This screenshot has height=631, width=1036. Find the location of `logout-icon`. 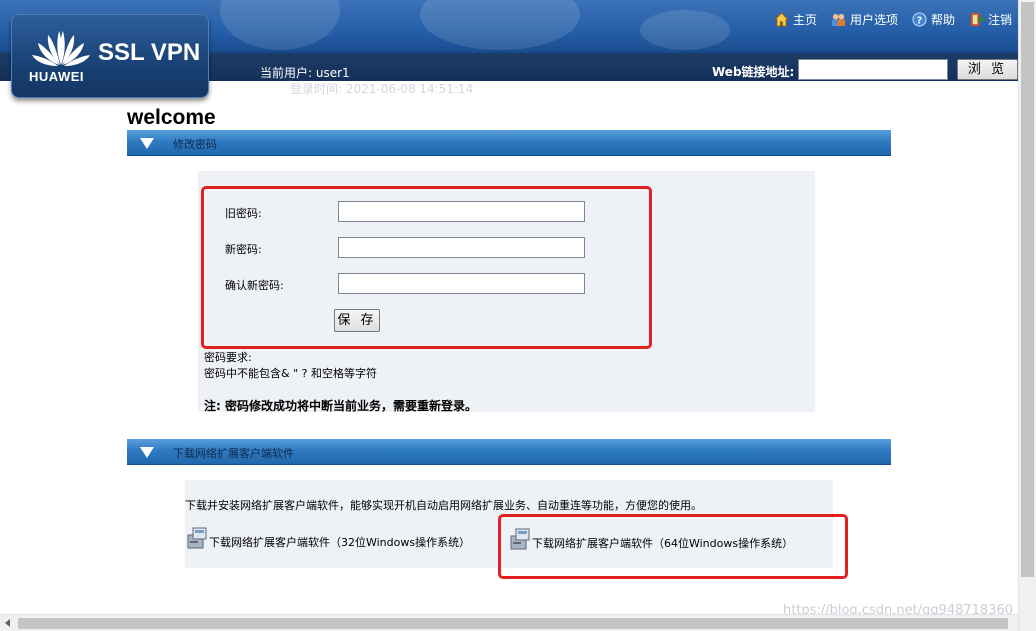

logout-icon is located at coordinates (977, 19).